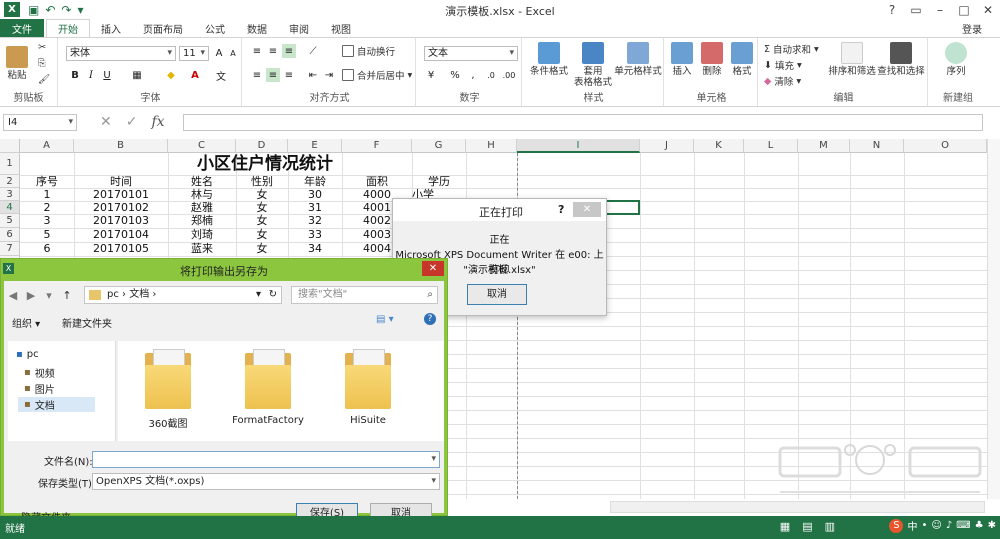  Describe the element at coordinates (940, 9) in the screenshot. I see `minimize-icon: –` at that location.